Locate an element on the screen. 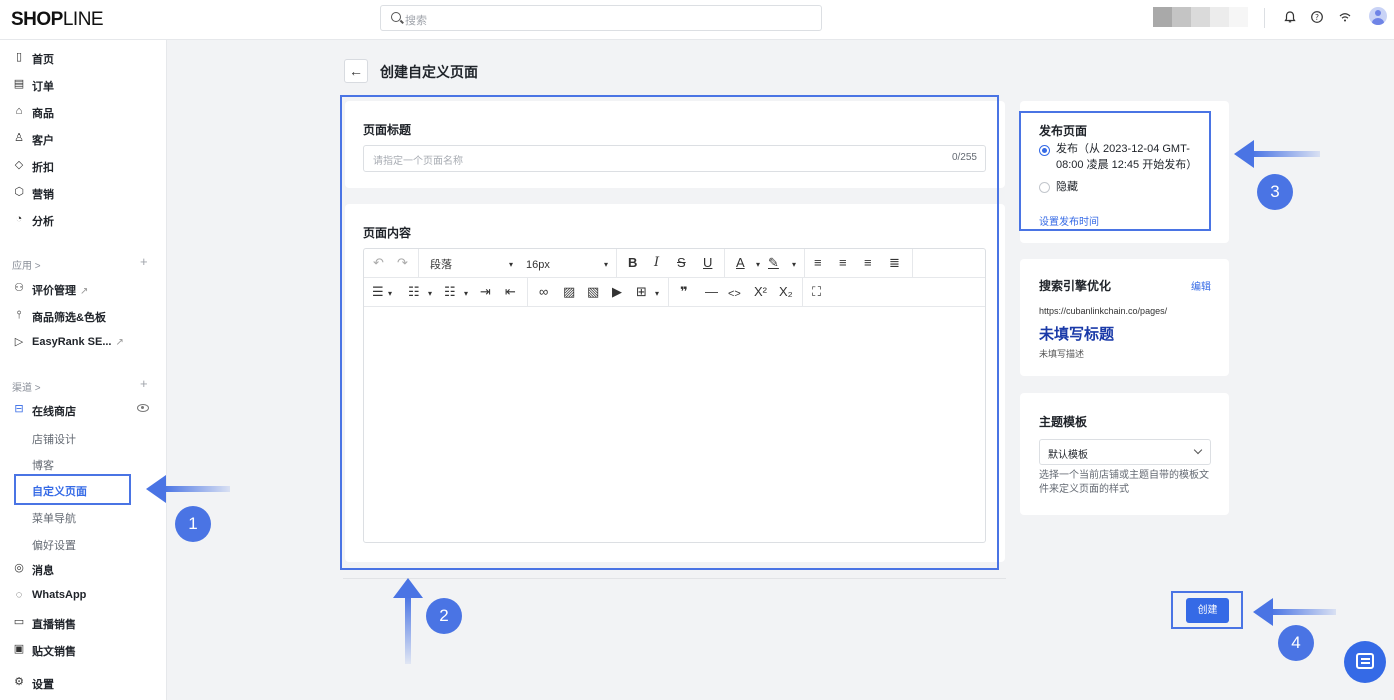  help-icon: ? is located at coordinates (1317, 17).